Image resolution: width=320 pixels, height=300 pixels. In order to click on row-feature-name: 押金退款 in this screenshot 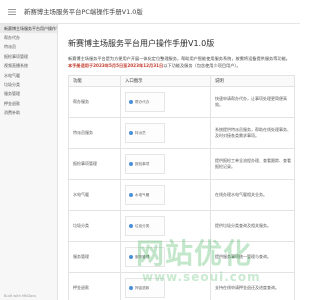, I will do `click(94, 286)`.